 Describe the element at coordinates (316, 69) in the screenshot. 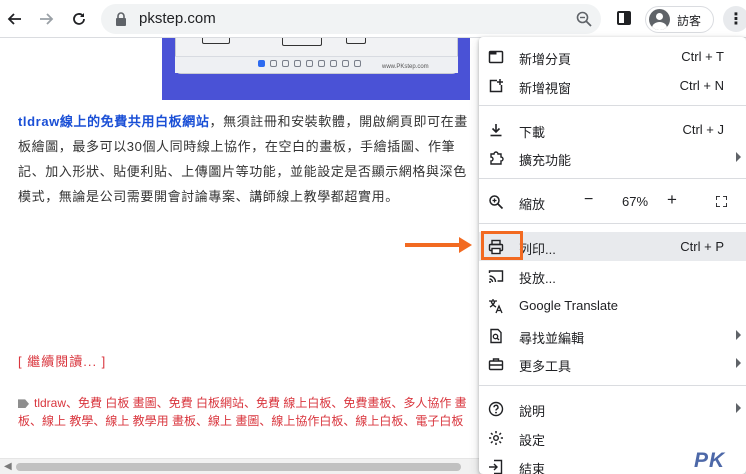

I see `article-thumbnail: www.PKstep.com` at that location.